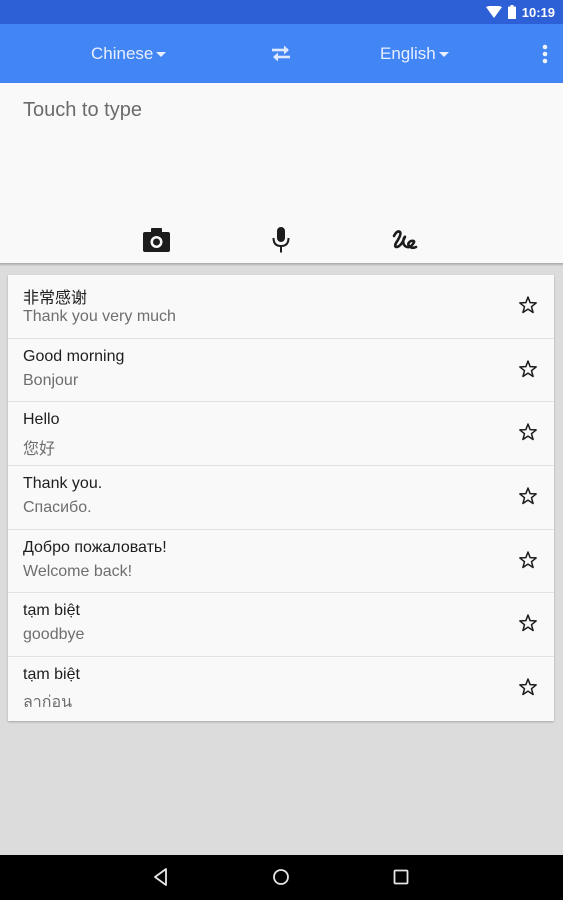 The image size is (563, 900). I want to click on source-language-dropdown: Chinese, so click(129, 53).